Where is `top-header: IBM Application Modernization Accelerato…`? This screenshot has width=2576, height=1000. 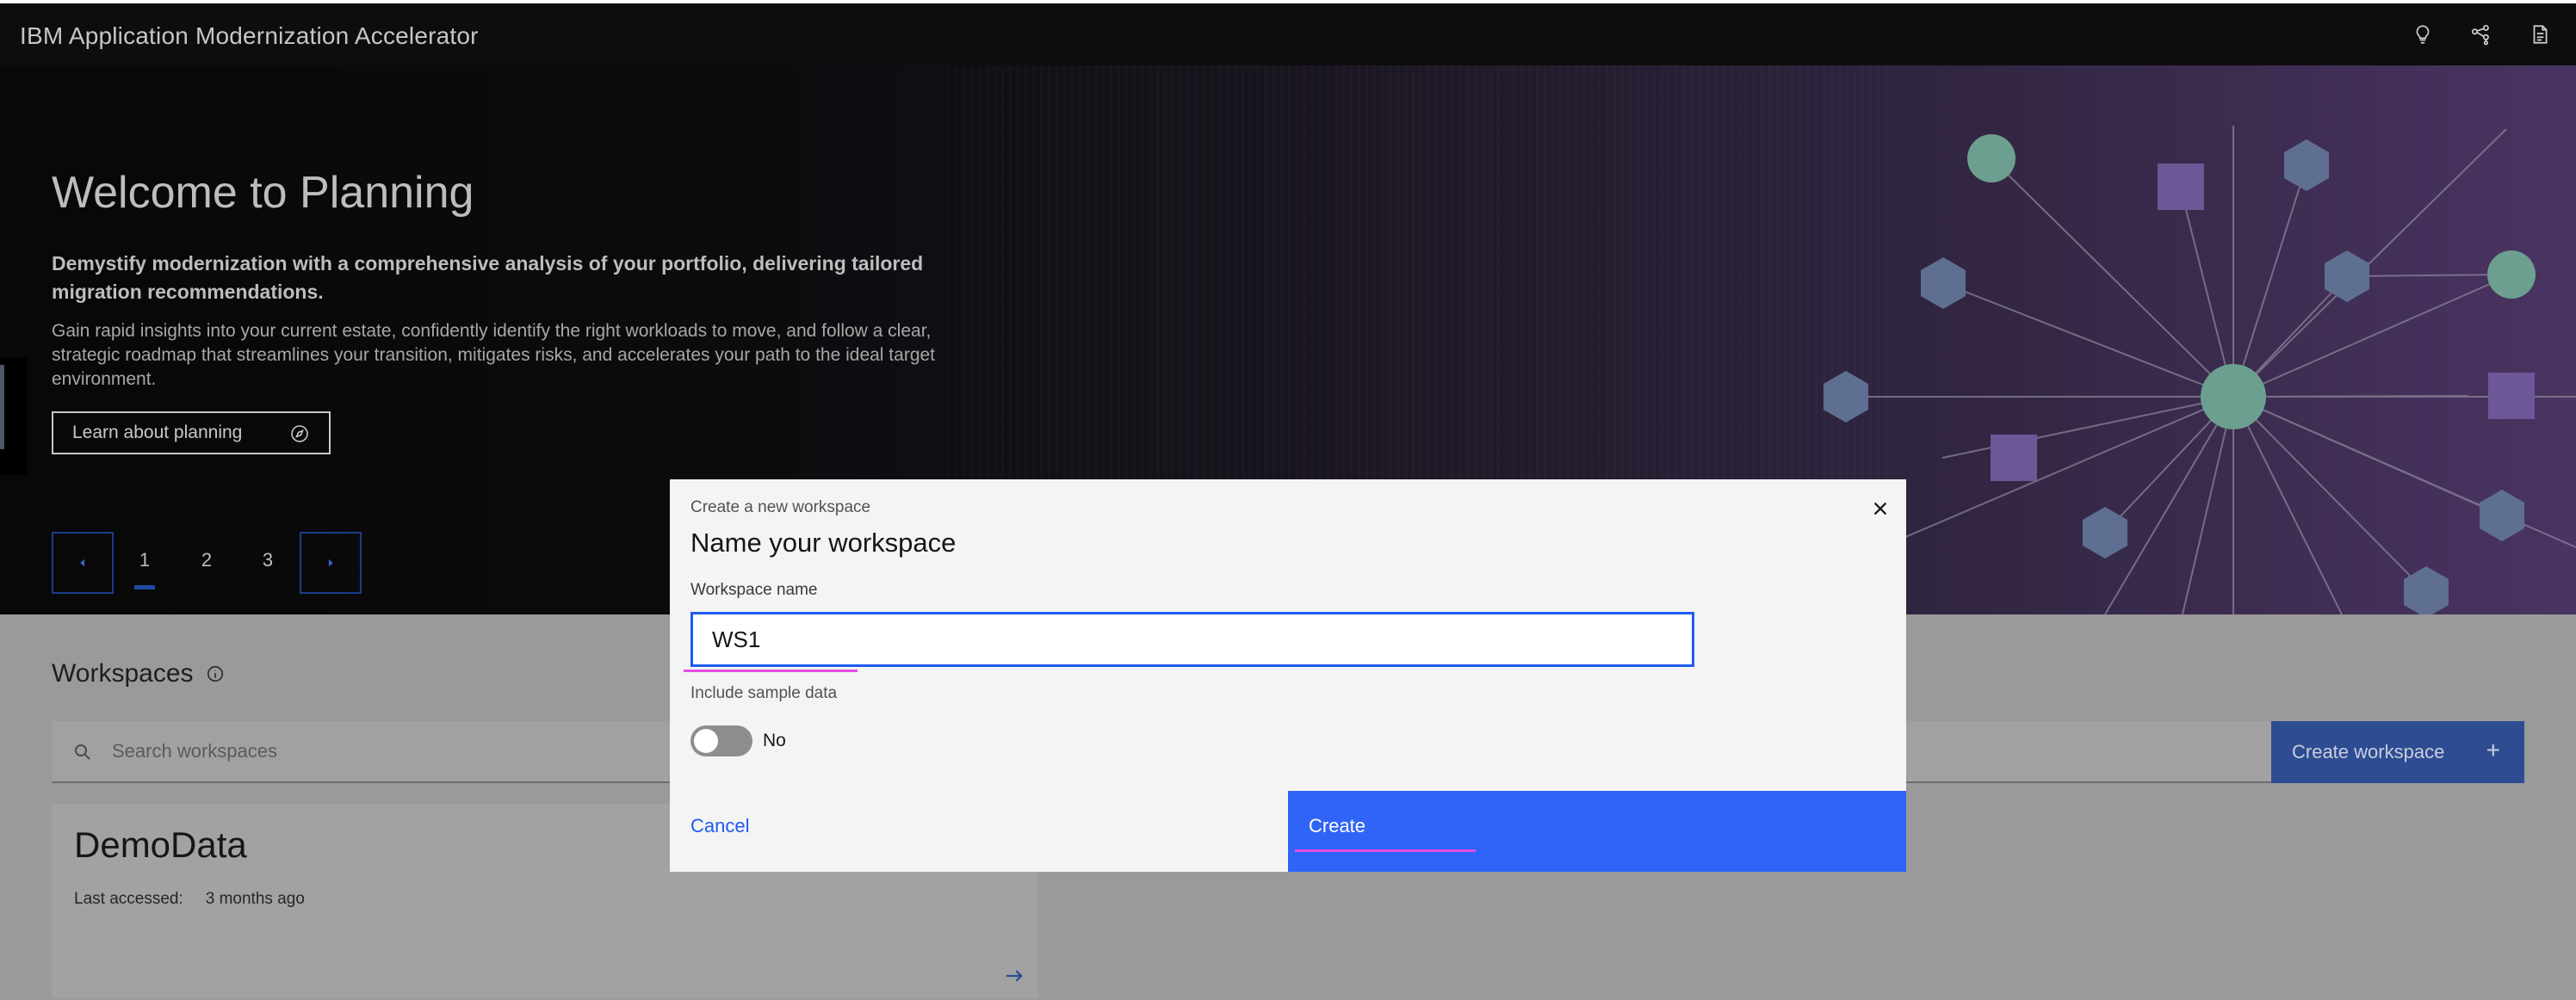 top-header: IBM Application Modernization Accelerato… is located at coordinates (1288, 32).